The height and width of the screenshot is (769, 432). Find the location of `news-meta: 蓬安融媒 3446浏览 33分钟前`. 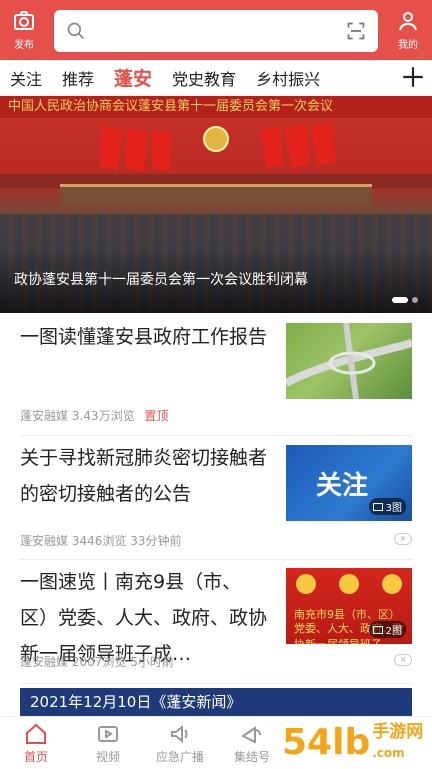

news-meta: 蓬安融媒 3446浏览 33分钟前 is located at coordinates (101, 540).